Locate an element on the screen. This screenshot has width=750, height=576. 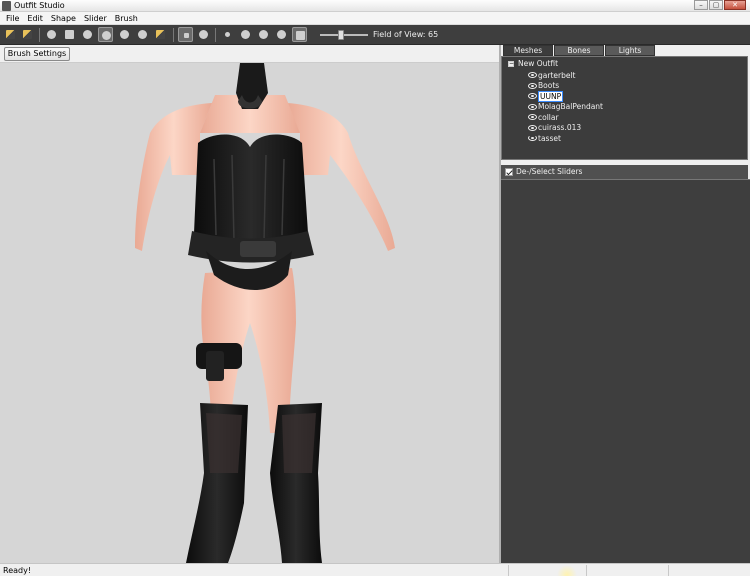
mask-brush-icon is located at coordinates (69, 34).